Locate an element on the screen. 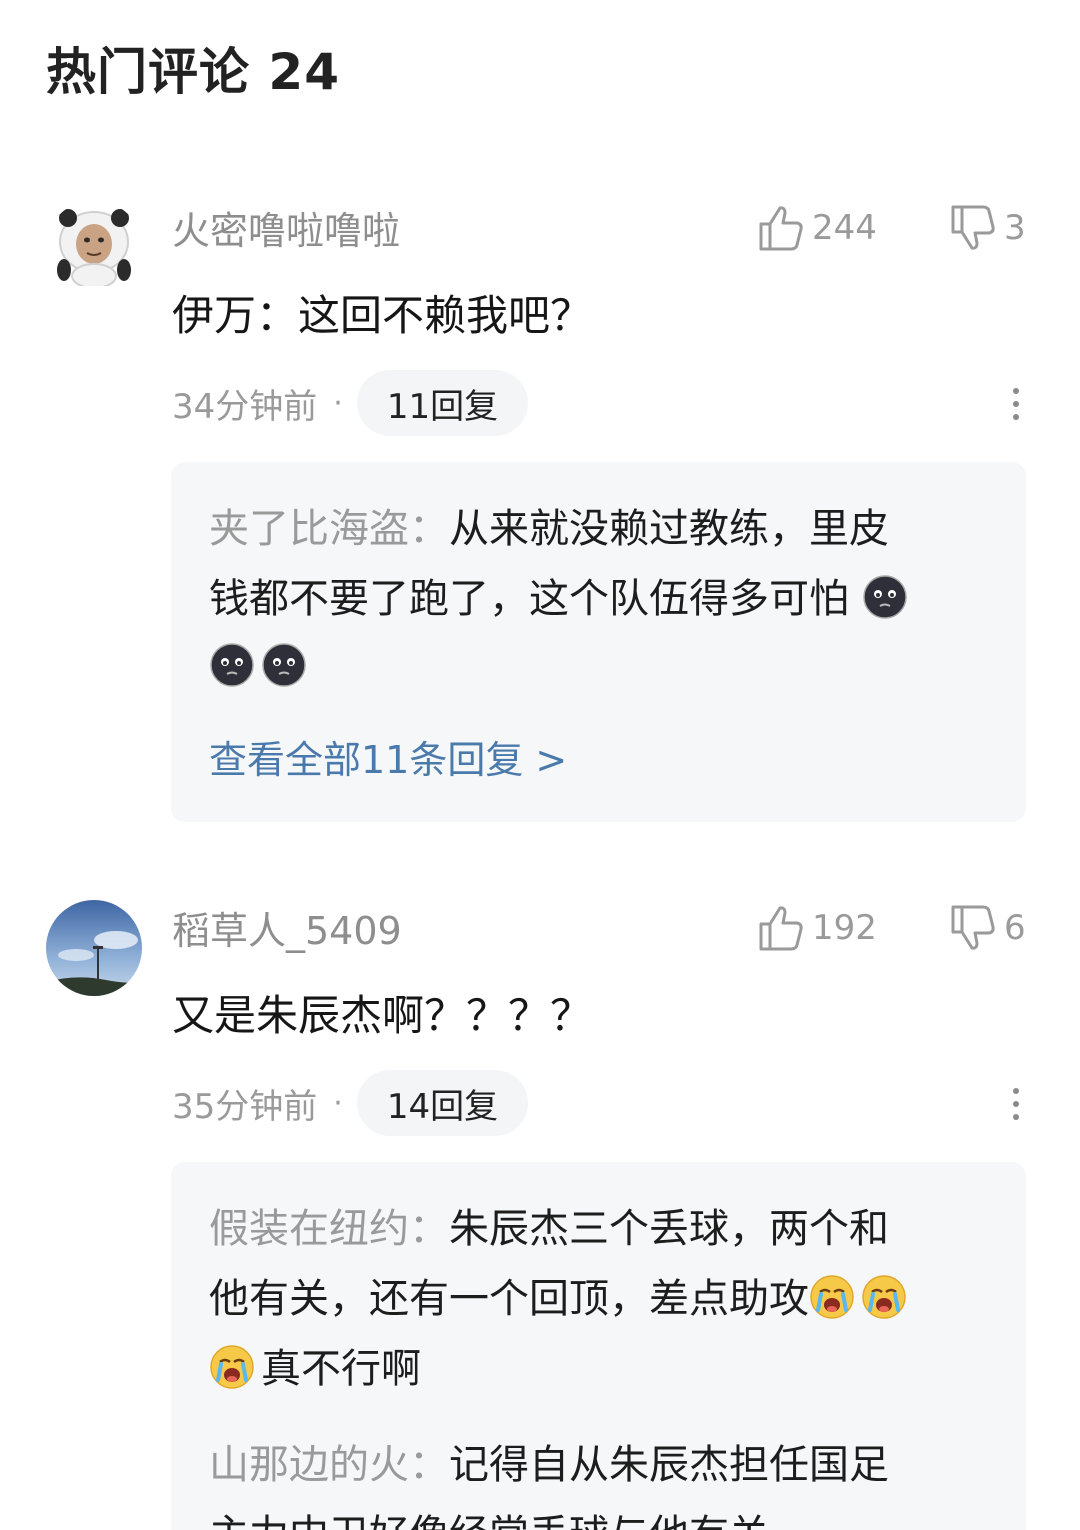 The height and width of the screenshot is (1530, 1080). comment-text: 又是朱辰杰啊？？？？ is located at coordinates (382, 1015).